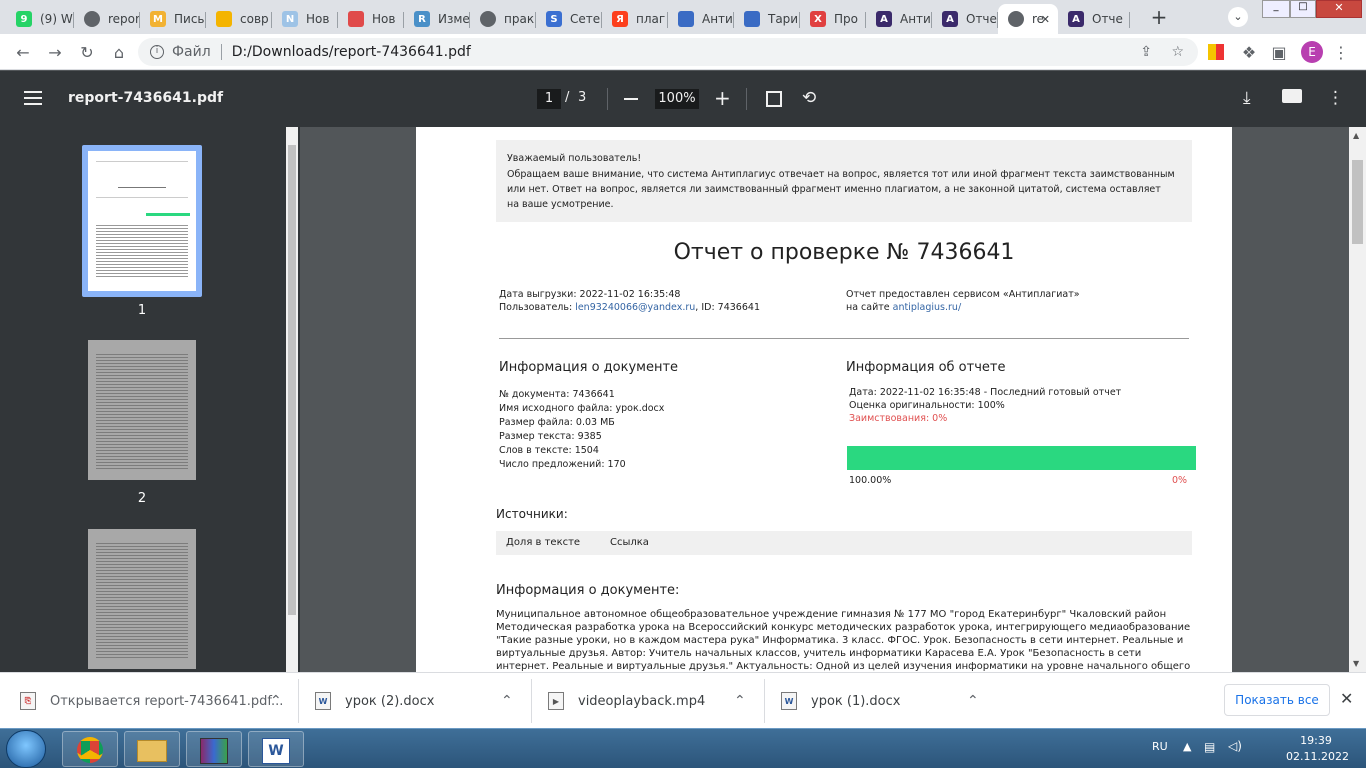 This screenshot has width=1366, height=768. What do you see at coordinates (1159, 17) in the screenshot?
I see `new-tab-button: +` at bounding box center [1159, 17].